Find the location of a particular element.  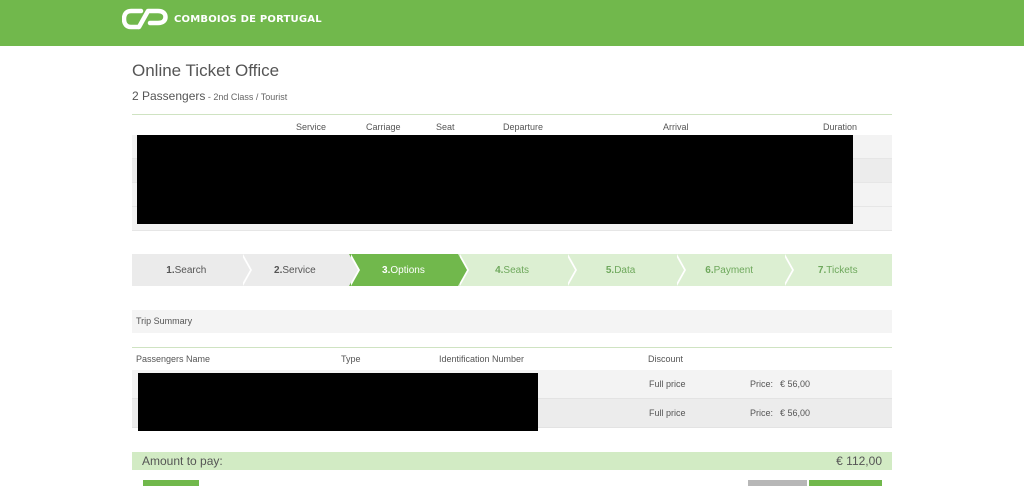

col-carriage: Carriage is located at coordinates (383, 127).